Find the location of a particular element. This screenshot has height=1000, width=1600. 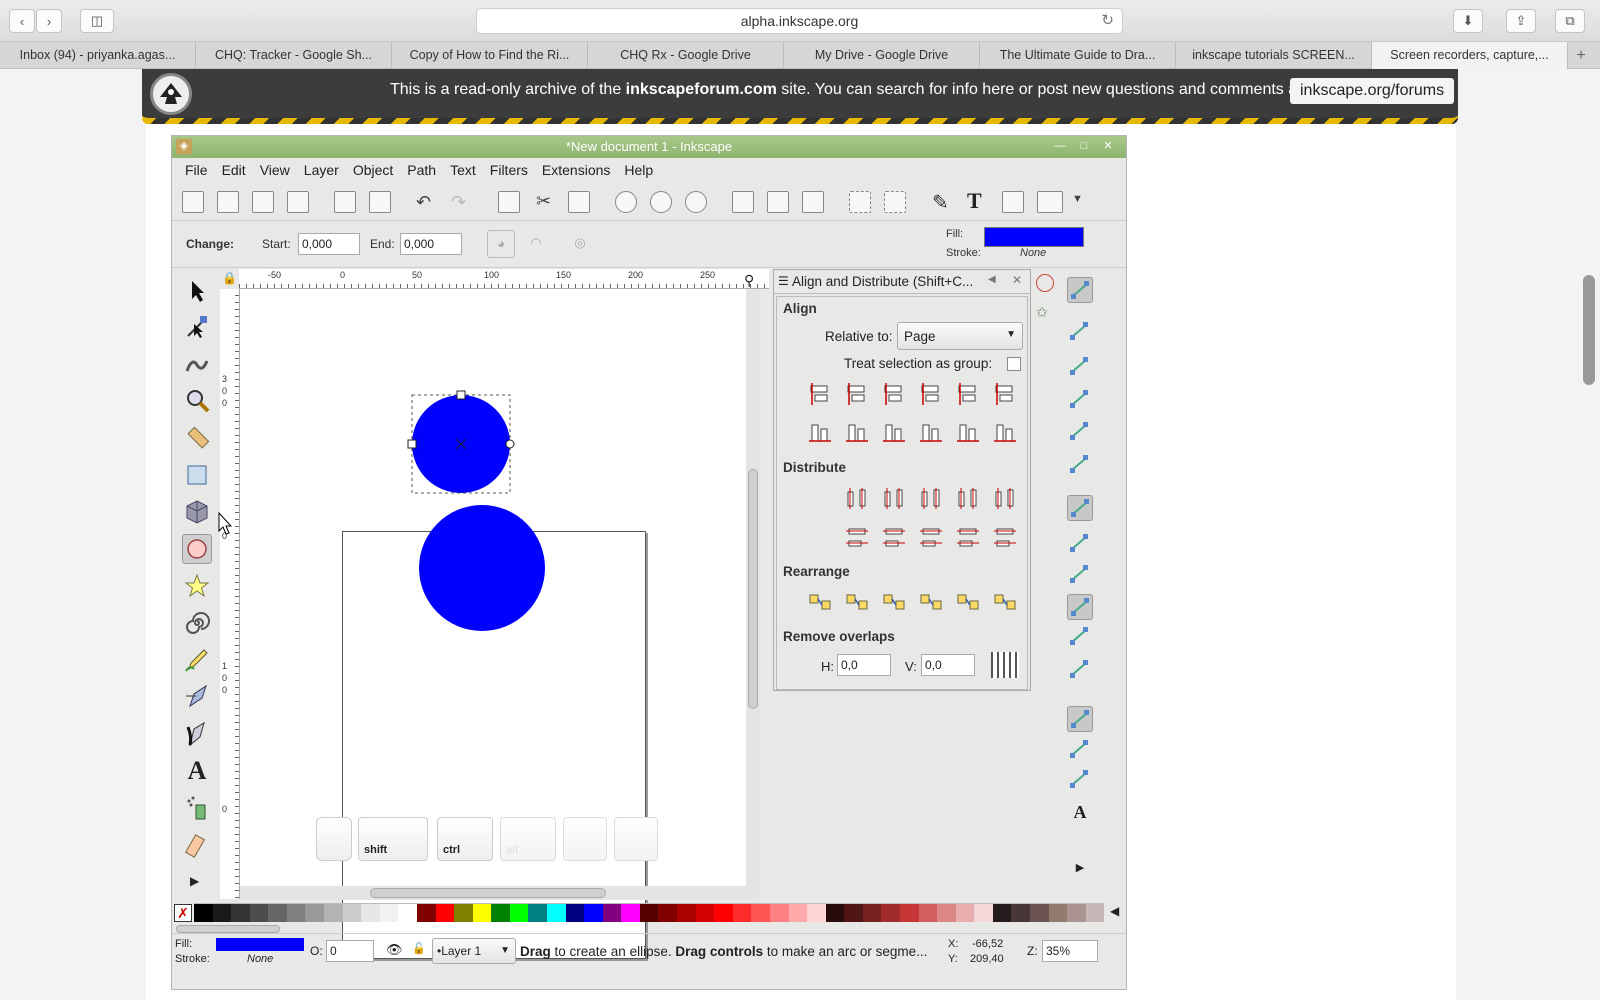

save-icon is located at coordinates (263, 202).